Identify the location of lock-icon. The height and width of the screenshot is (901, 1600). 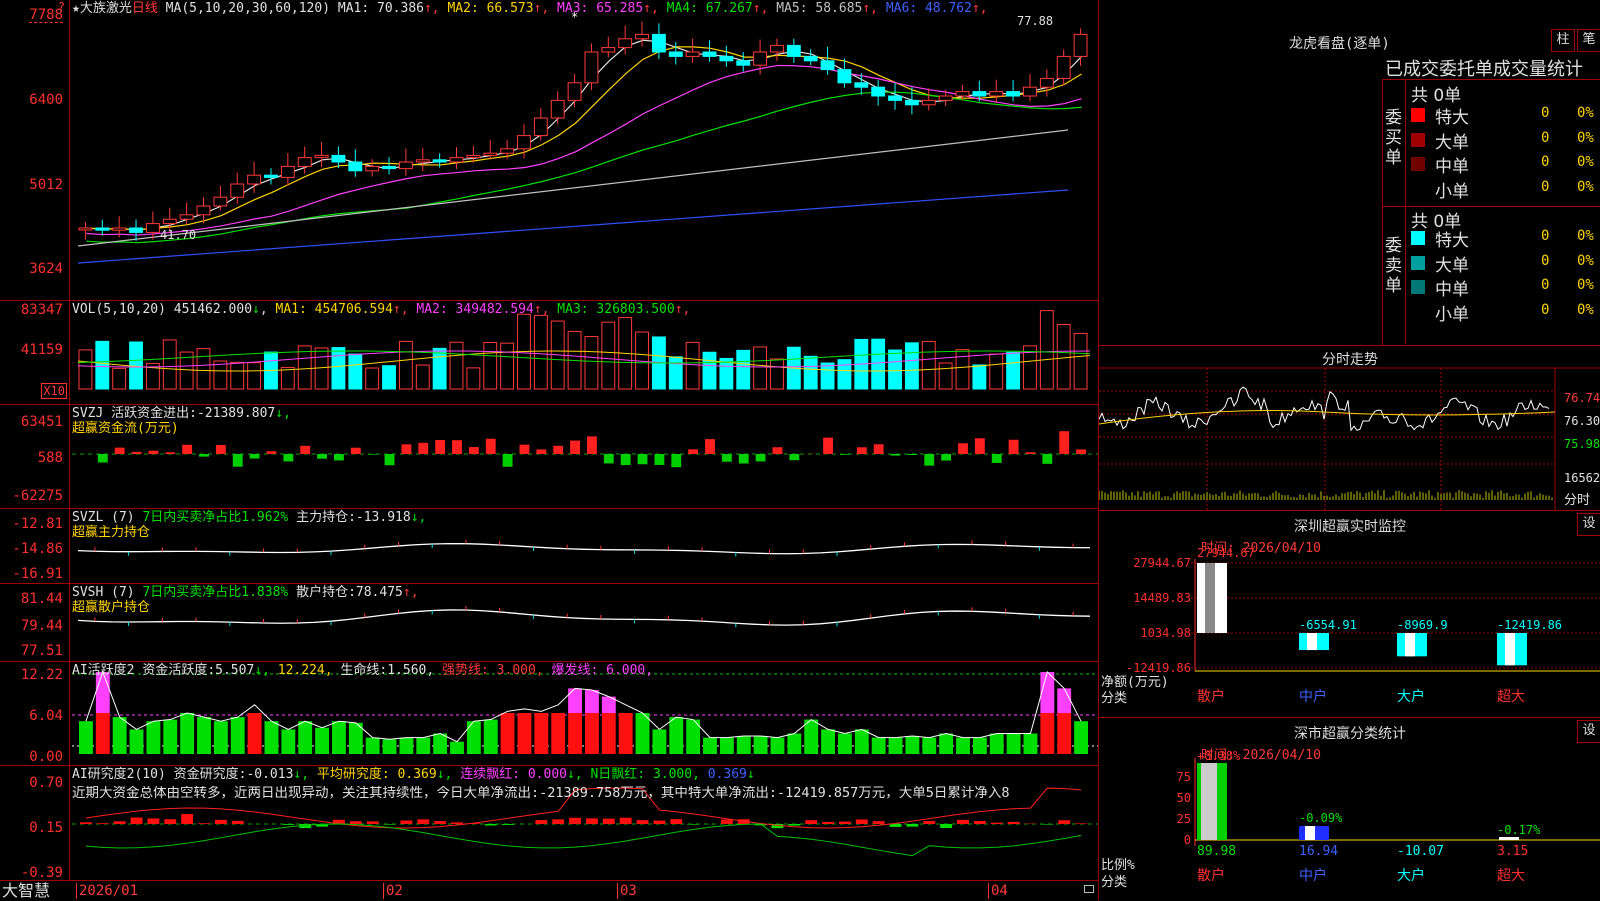
(1089, 889).